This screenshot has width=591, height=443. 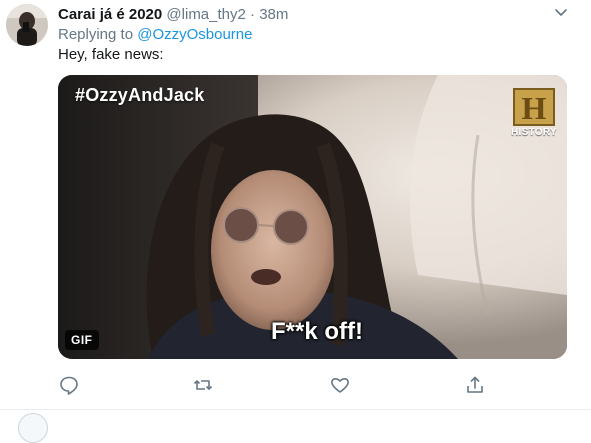 What do you see at coordinates (312, 385) in the screenshot?
I see `tweet-actions` at bounding box center [312, 385].